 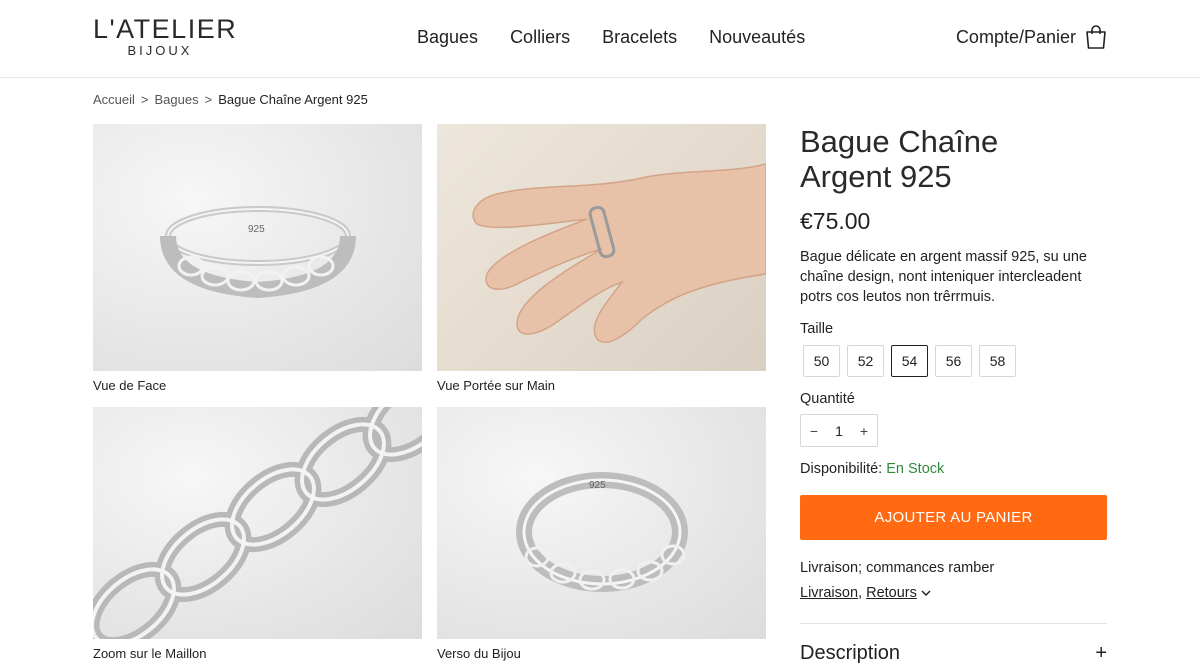 I want to click on expand-icon: +, so click(x=1101, y=653).